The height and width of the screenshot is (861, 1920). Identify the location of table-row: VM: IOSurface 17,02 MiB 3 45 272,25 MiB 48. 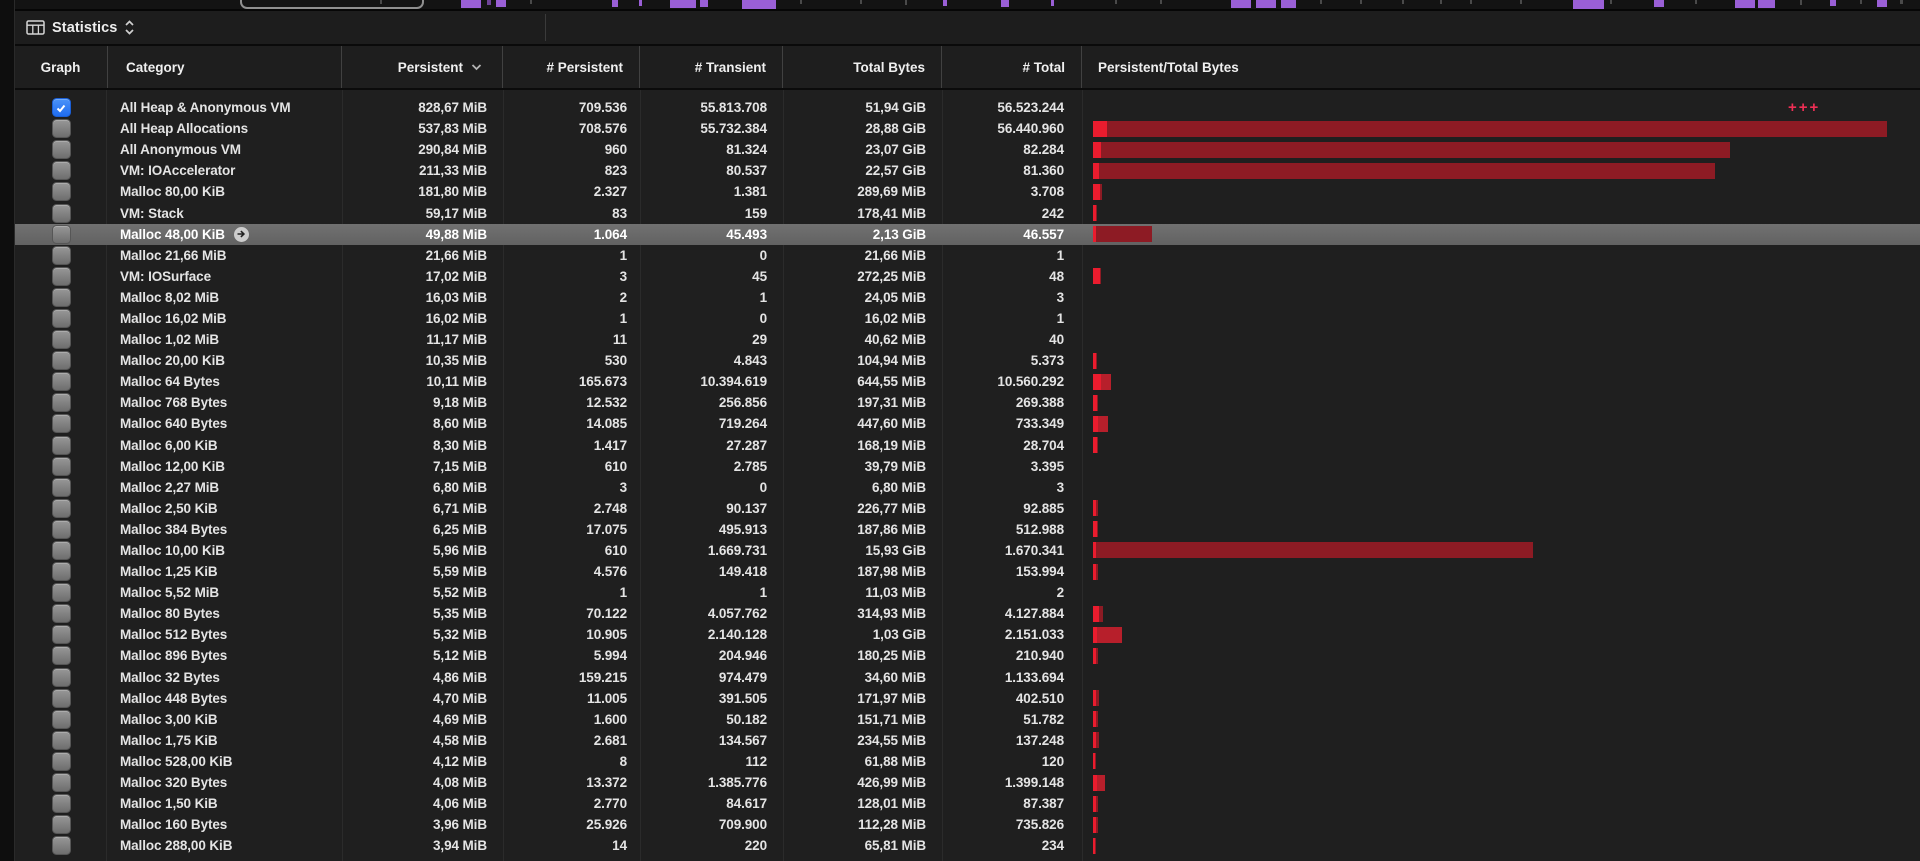
(967, 276).